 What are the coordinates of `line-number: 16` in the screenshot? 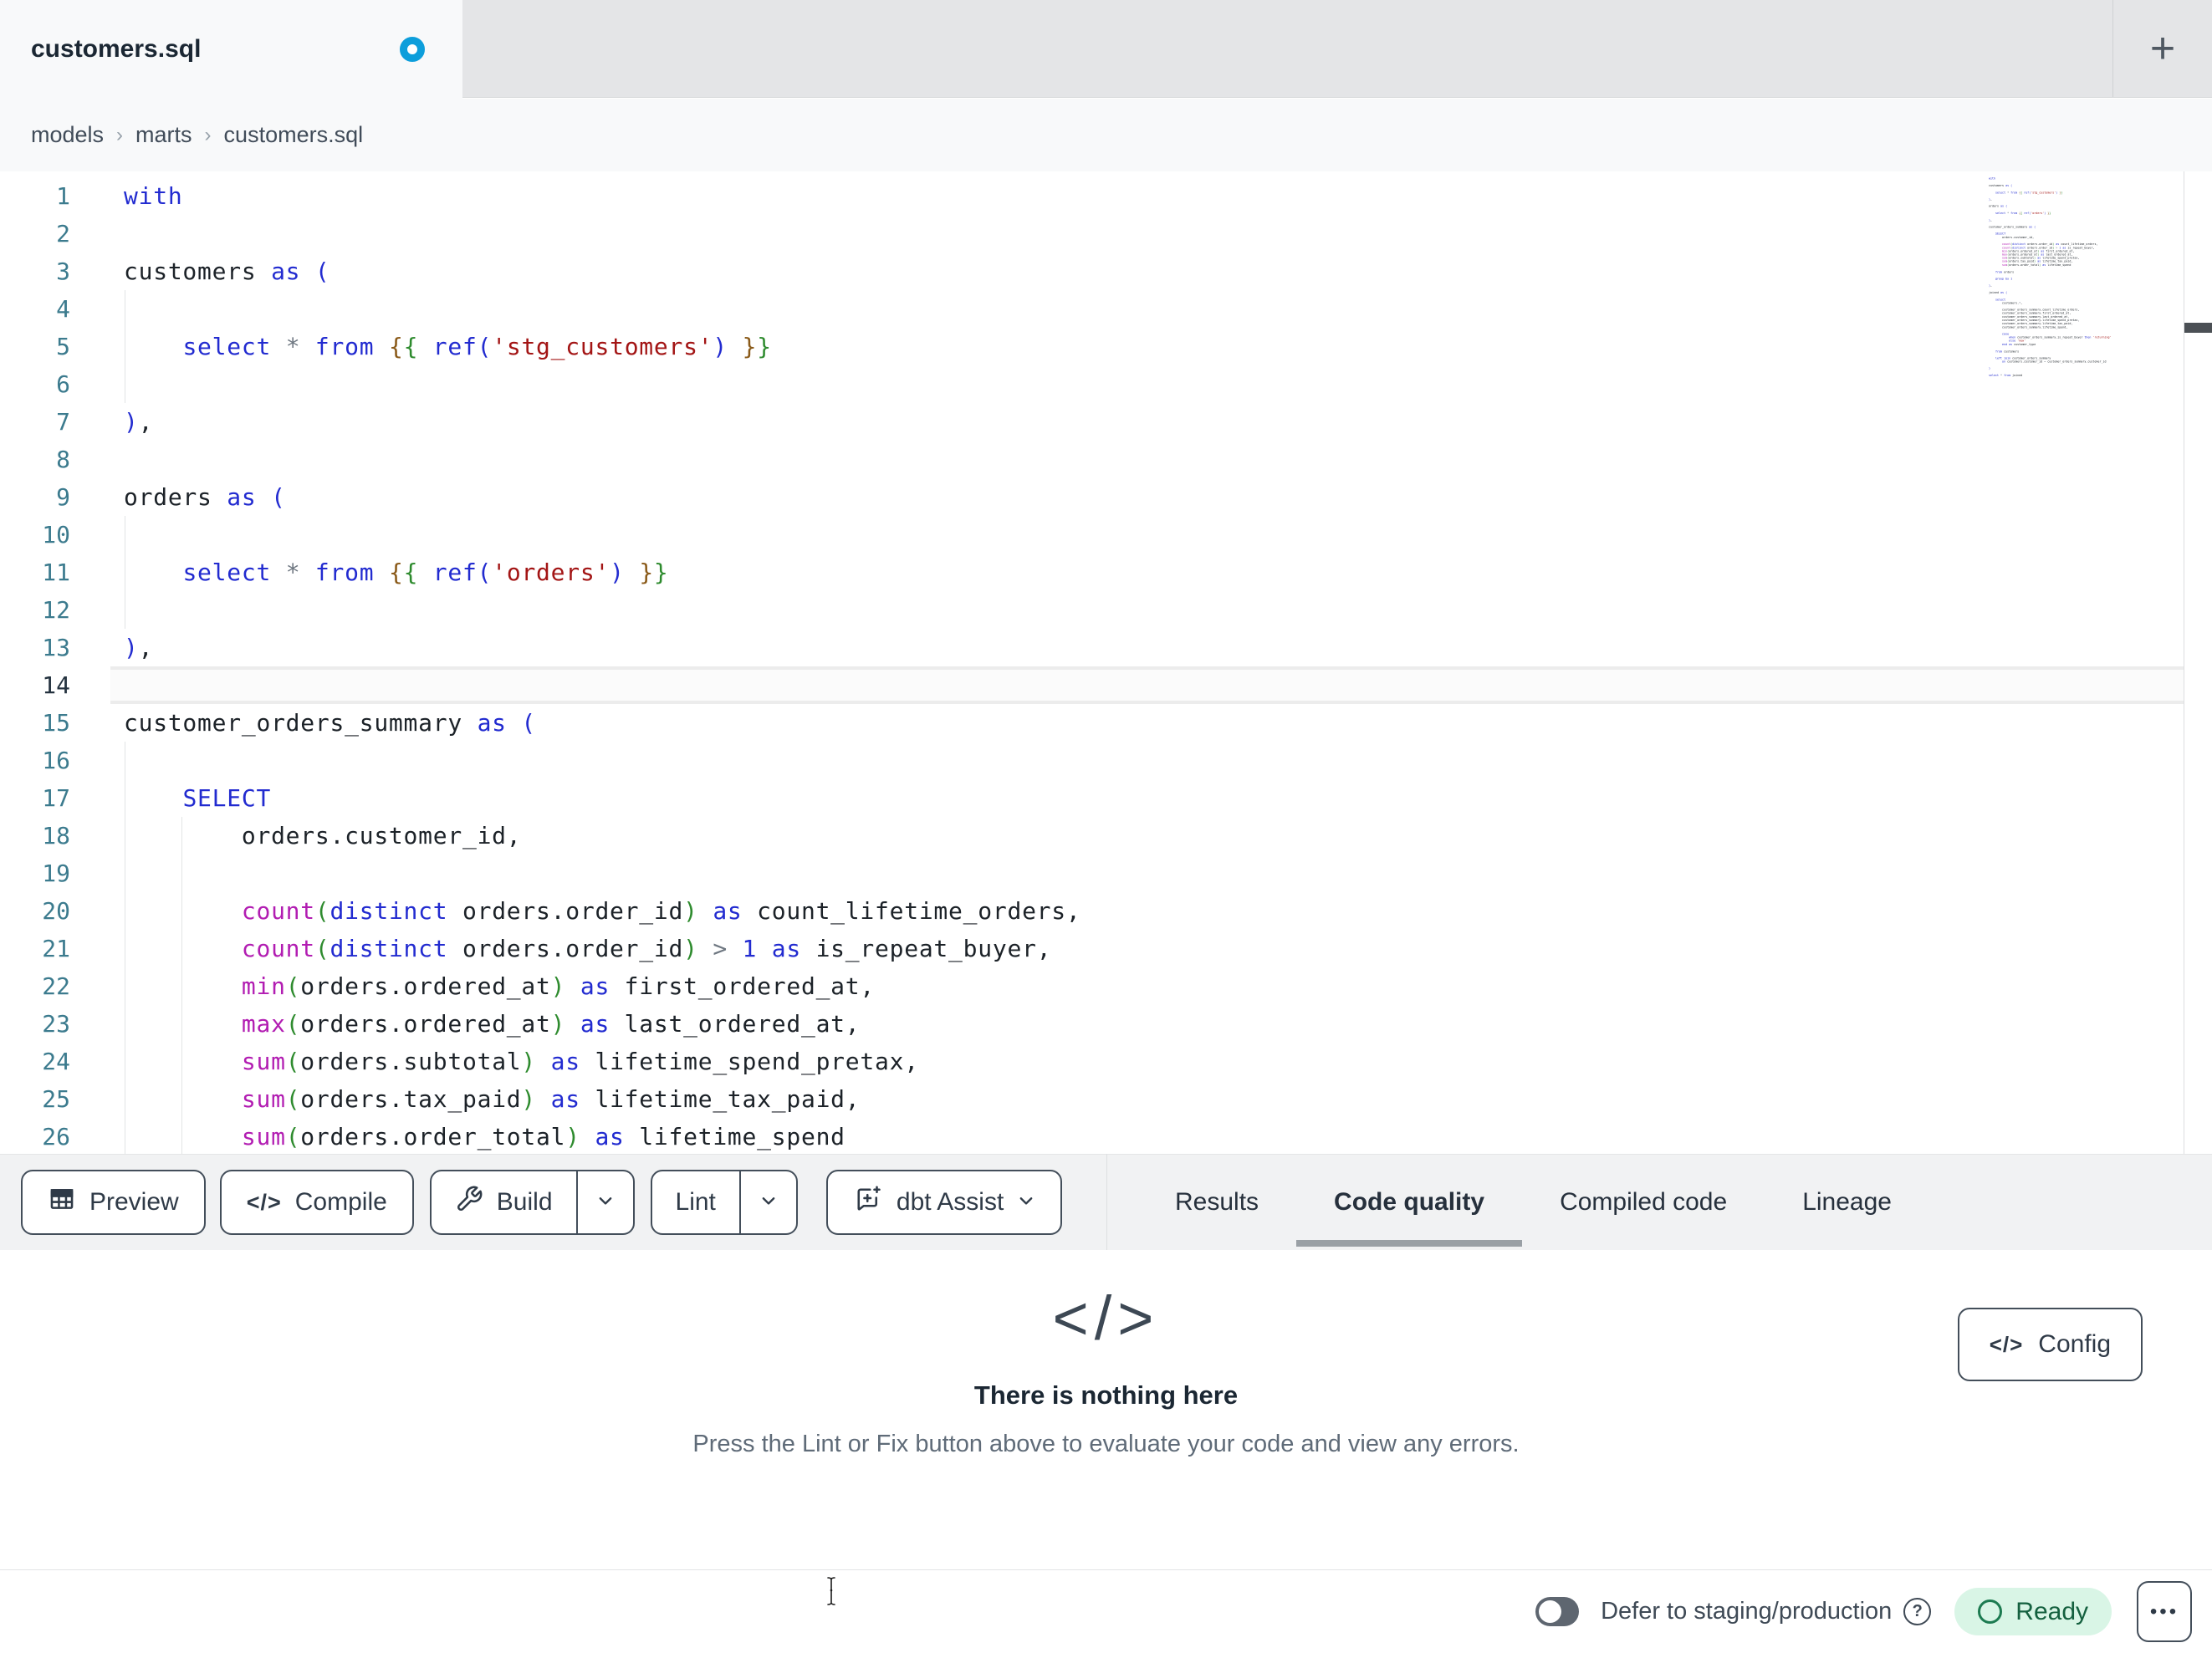 It's located at (56, 760).